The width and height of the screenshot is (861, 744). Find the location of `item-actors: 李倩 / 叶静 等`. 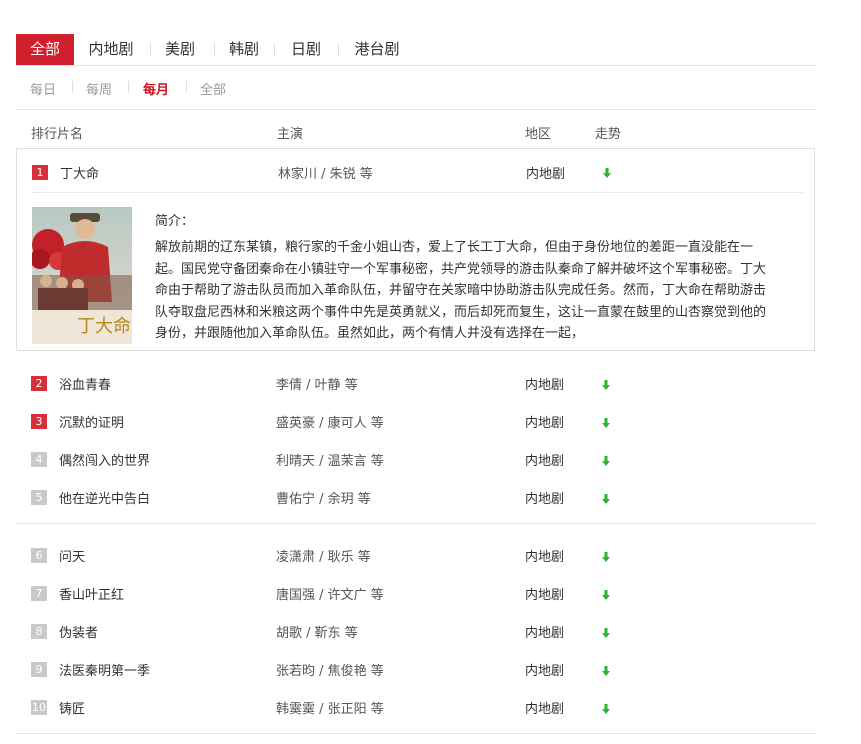

item-actors: 李倩 / 叶静 等 is located at coordinates (317, 383).